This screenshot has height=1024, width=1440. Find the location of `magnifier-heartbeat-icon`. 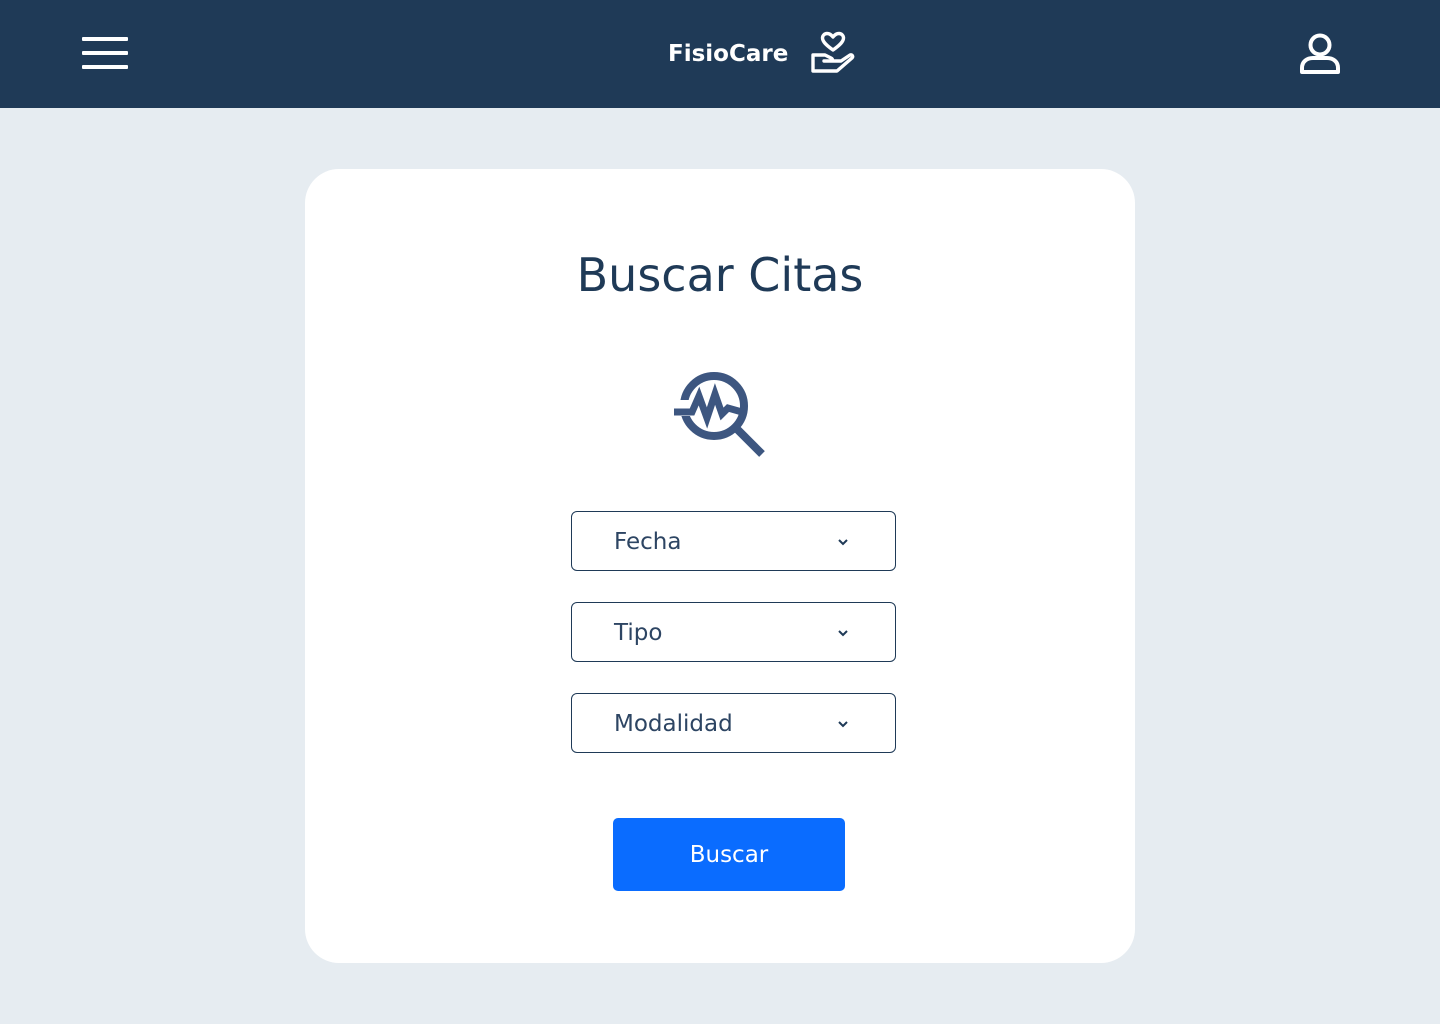

magnifier-heartbeat-icon is located at coordinates (719, 414).